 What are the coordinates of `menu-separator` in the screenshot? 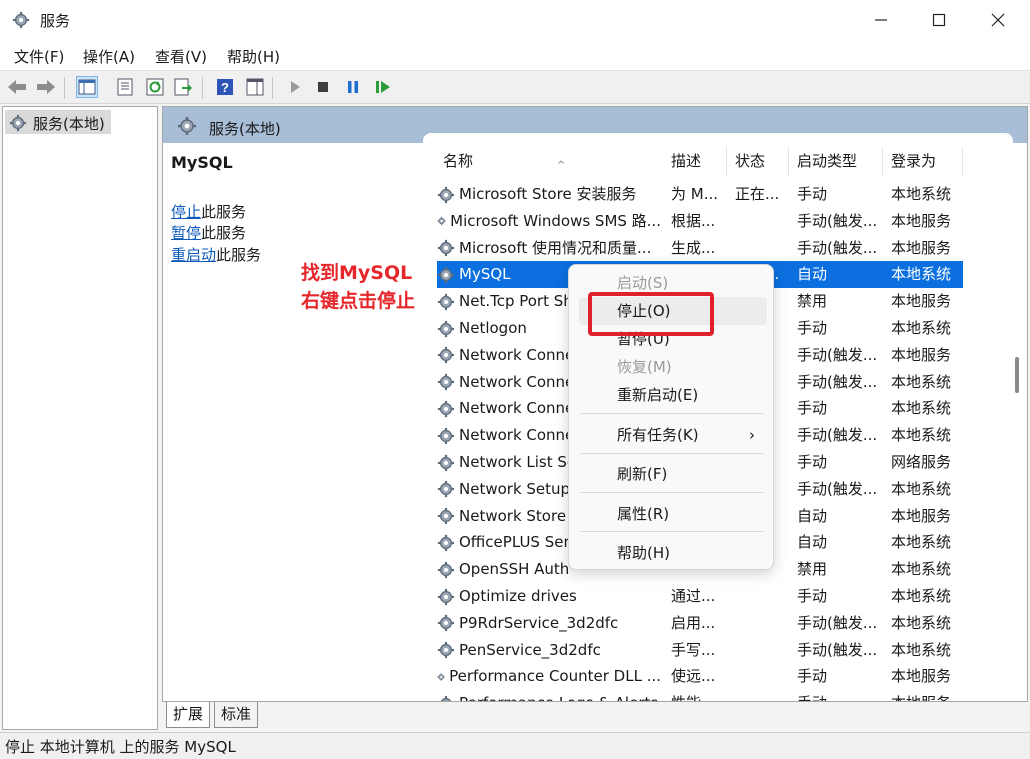 It's located at (672, 492).